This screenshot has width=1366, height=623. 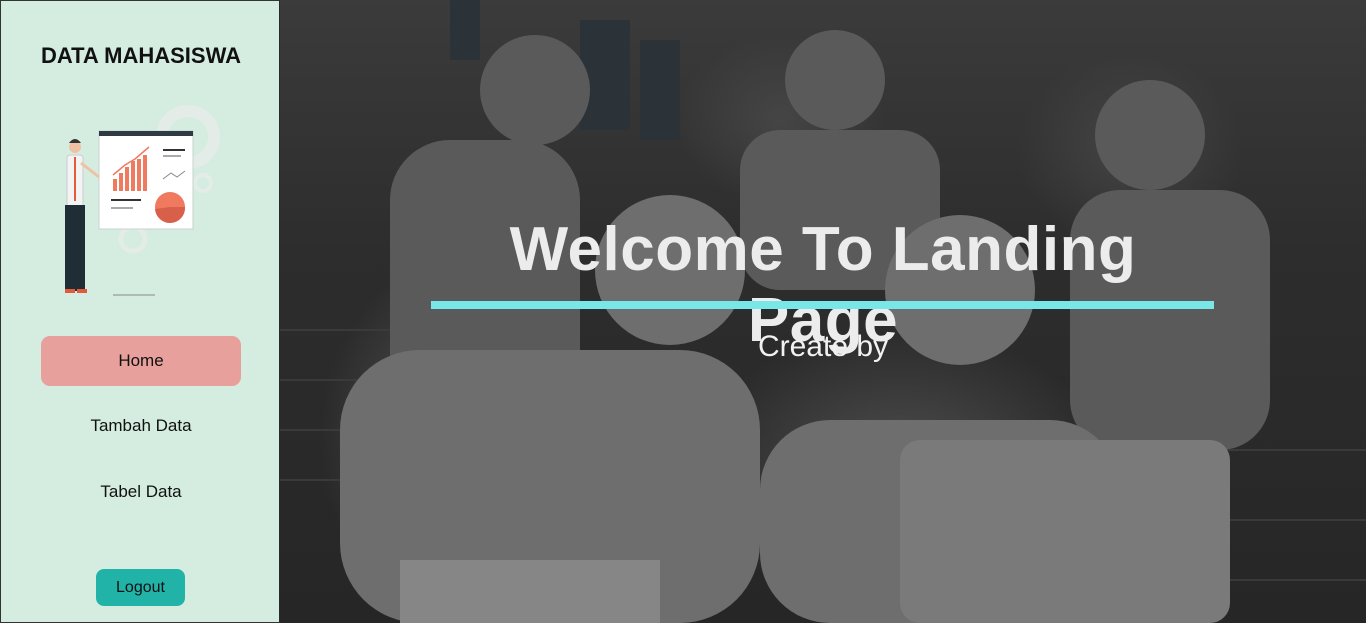 I want to click on logout-button: Logout, so click(x=140, y=587).